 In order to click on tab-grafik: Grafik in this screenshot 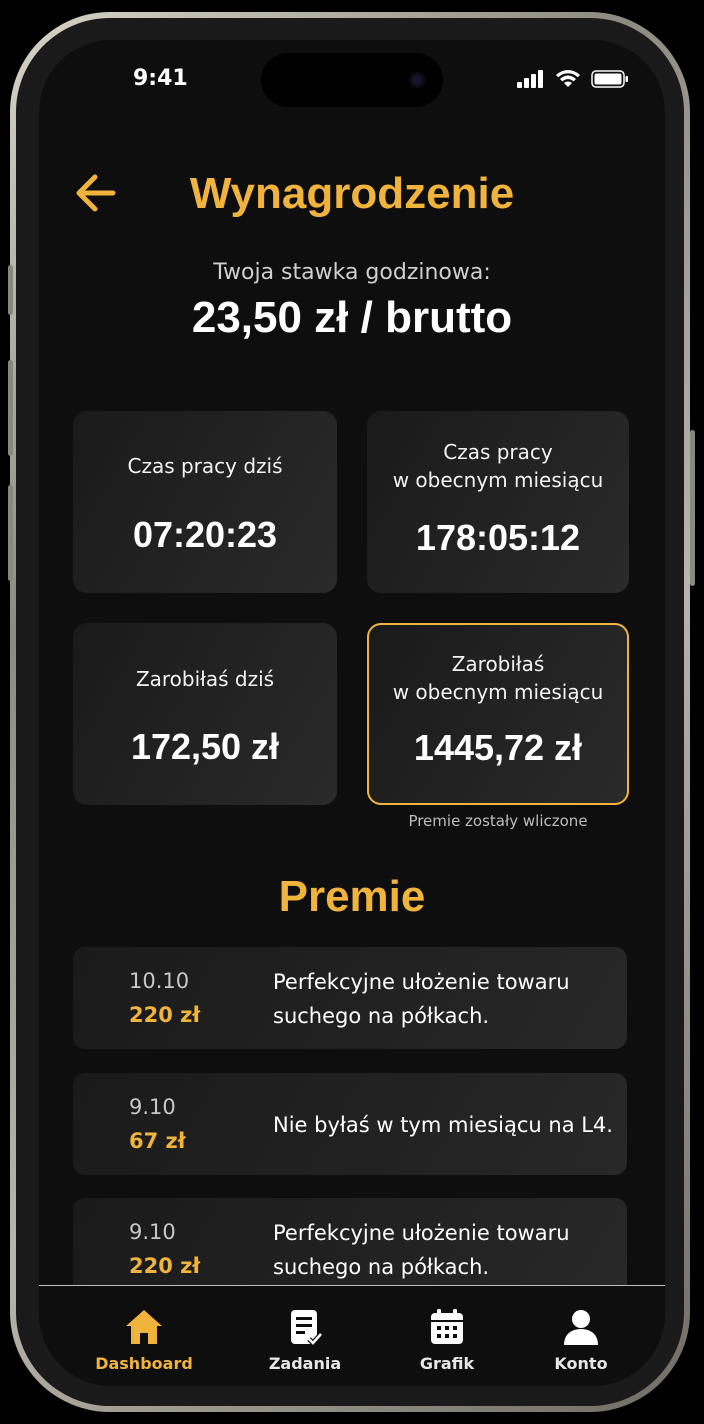, I will do `click(447, 1340)`.